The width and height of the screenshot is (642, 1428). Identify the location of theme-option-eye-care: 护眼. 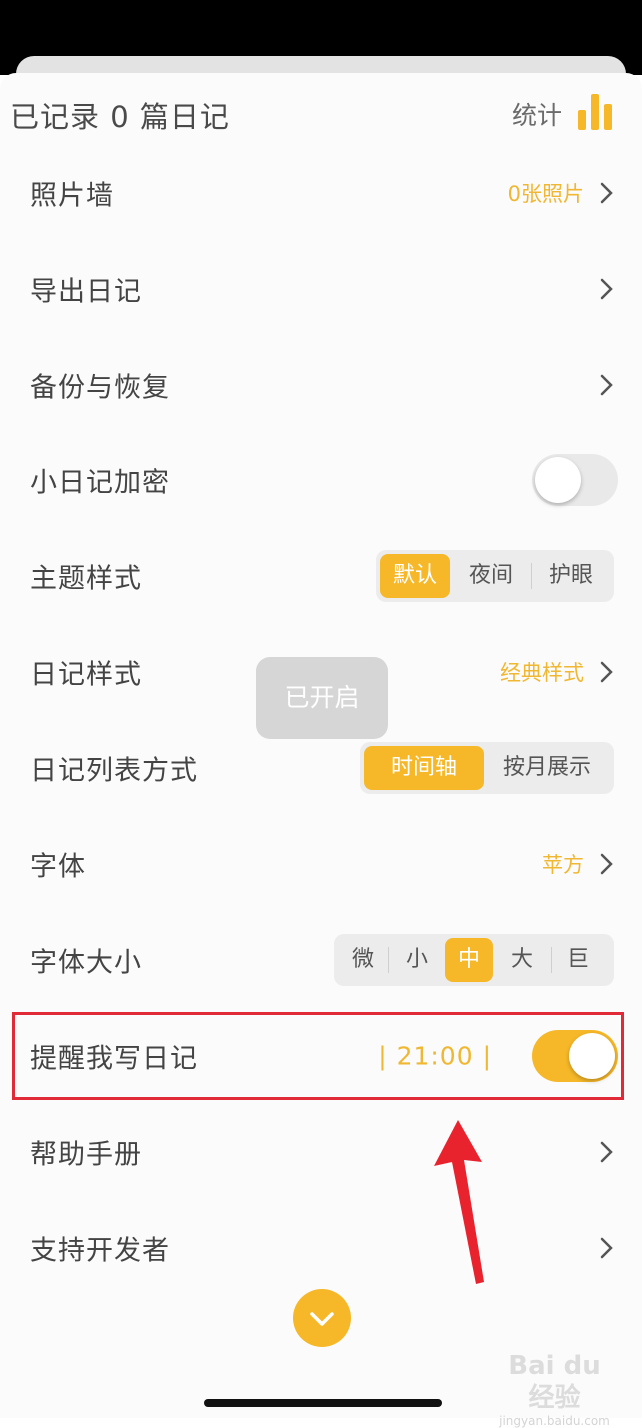
(571, 576).